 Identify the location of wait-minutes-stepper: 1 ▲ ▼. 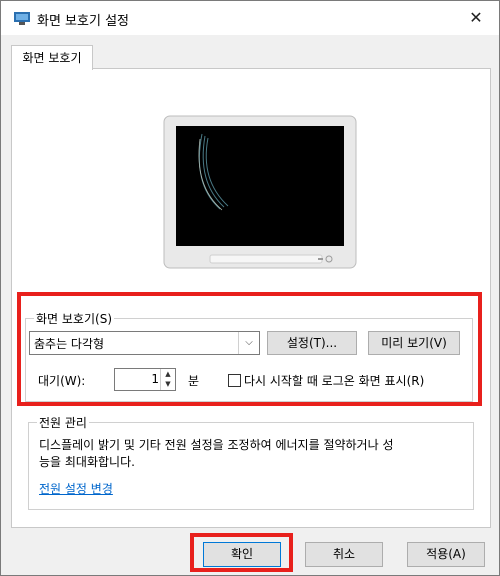
(145, 379).